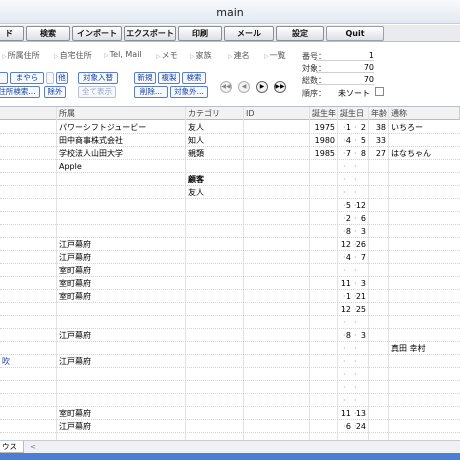 This screenshot has width=460, height=460. What do you see at coordinates (230, 153) in the screenshot?
I see `table-row: 学校法人山田大学 親類 1985 7 8 27 はなちゃん · ·` at bounding box center [230, 153].